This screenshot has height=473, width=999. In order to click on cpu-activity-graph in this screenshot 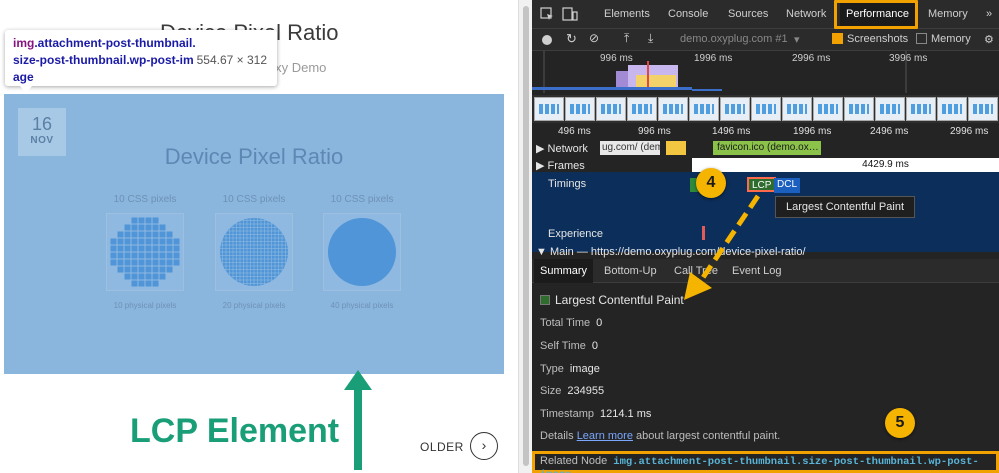, I will do `click(719, 72)`.